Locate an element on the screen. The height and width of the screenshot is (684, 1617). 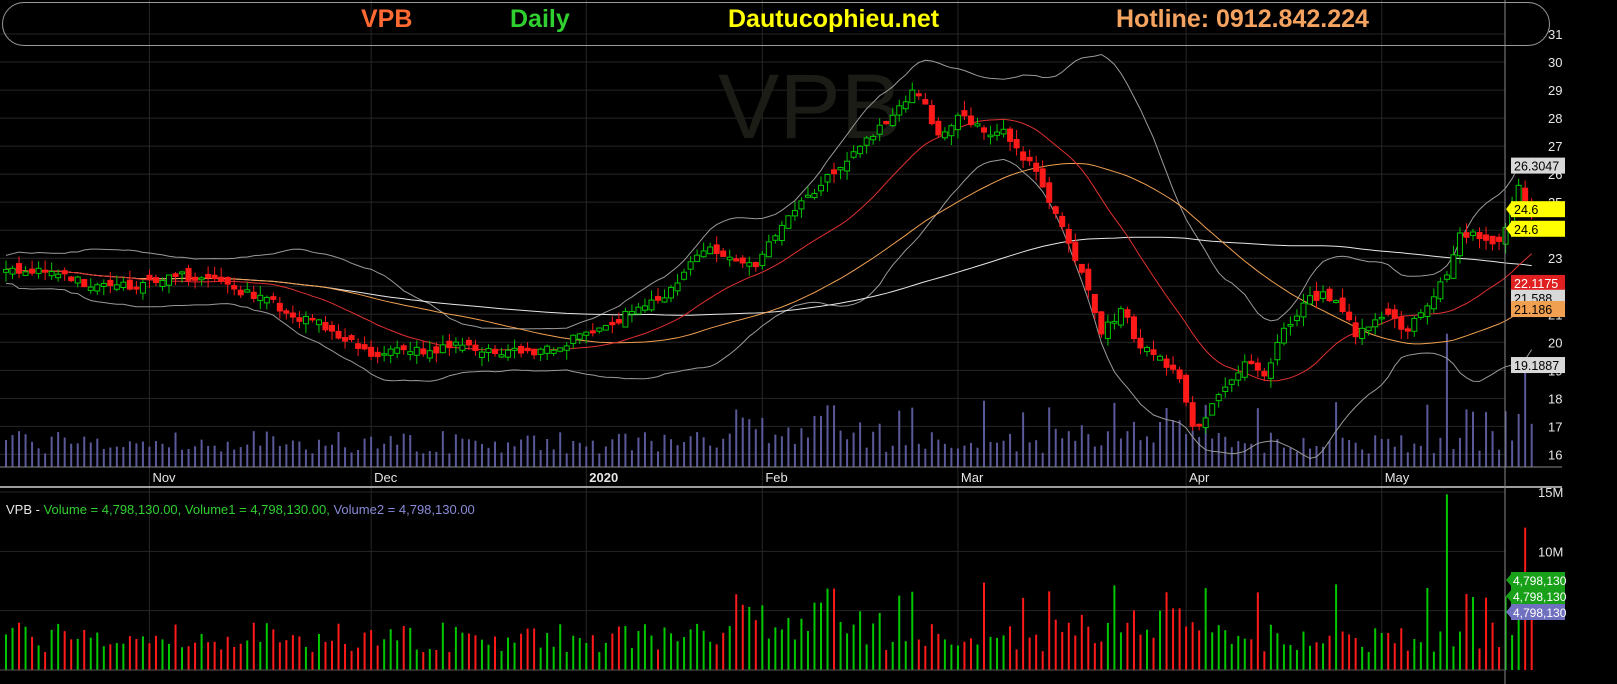
time-axis-label: Feb is located at coordinates (776, 477).